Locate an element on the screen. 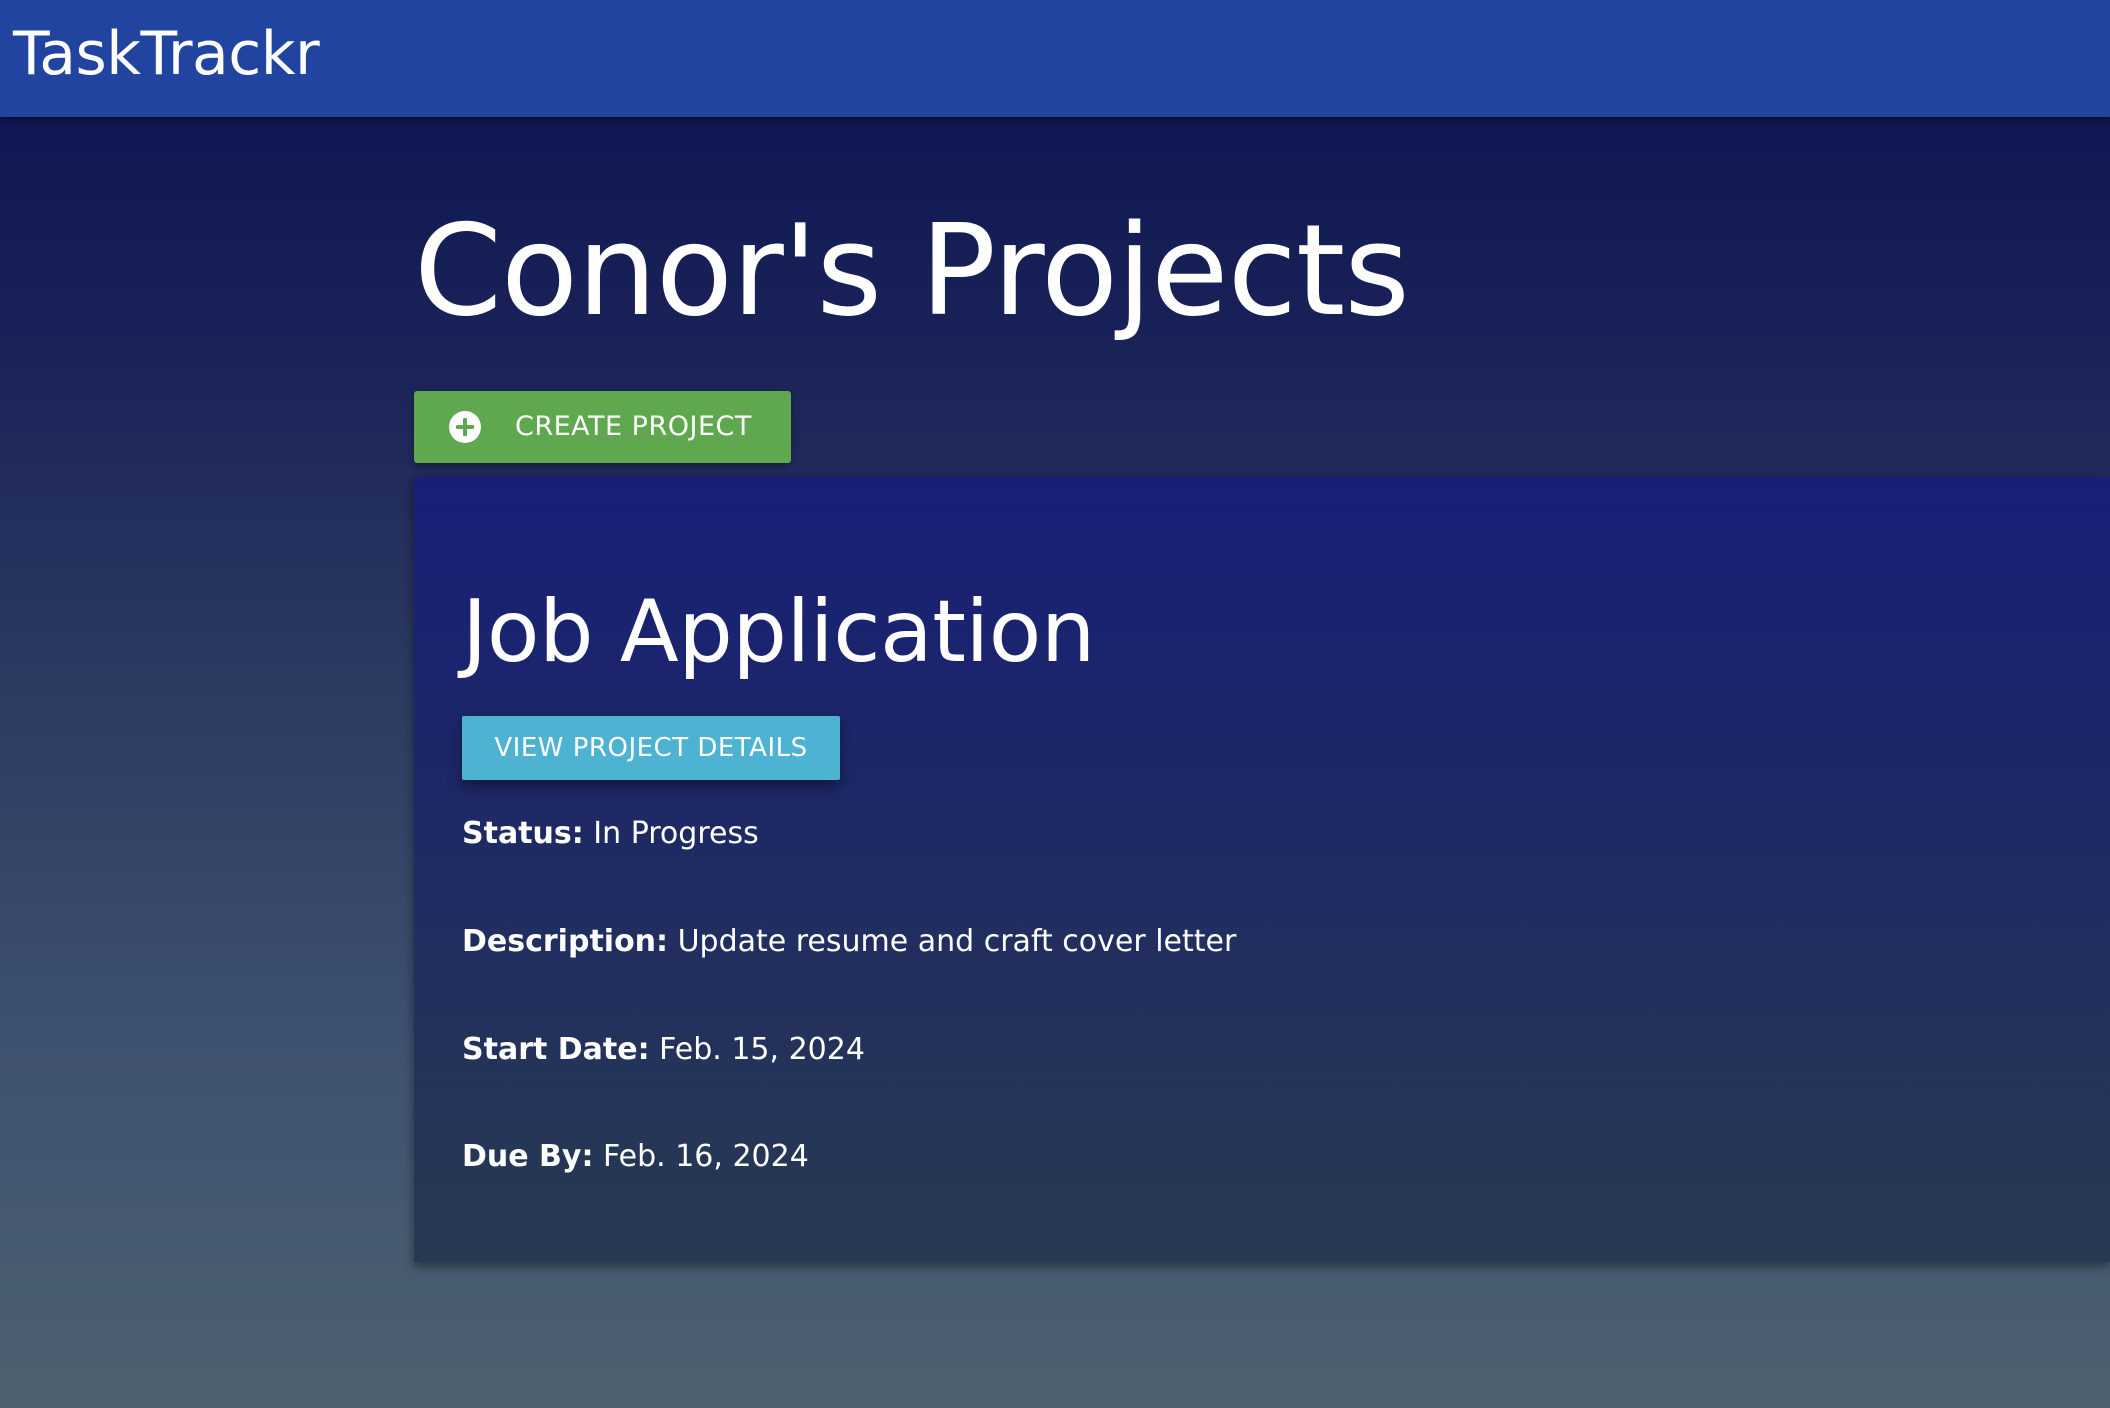  page-title: Conor's Projects is located at coordinates (912, 270).